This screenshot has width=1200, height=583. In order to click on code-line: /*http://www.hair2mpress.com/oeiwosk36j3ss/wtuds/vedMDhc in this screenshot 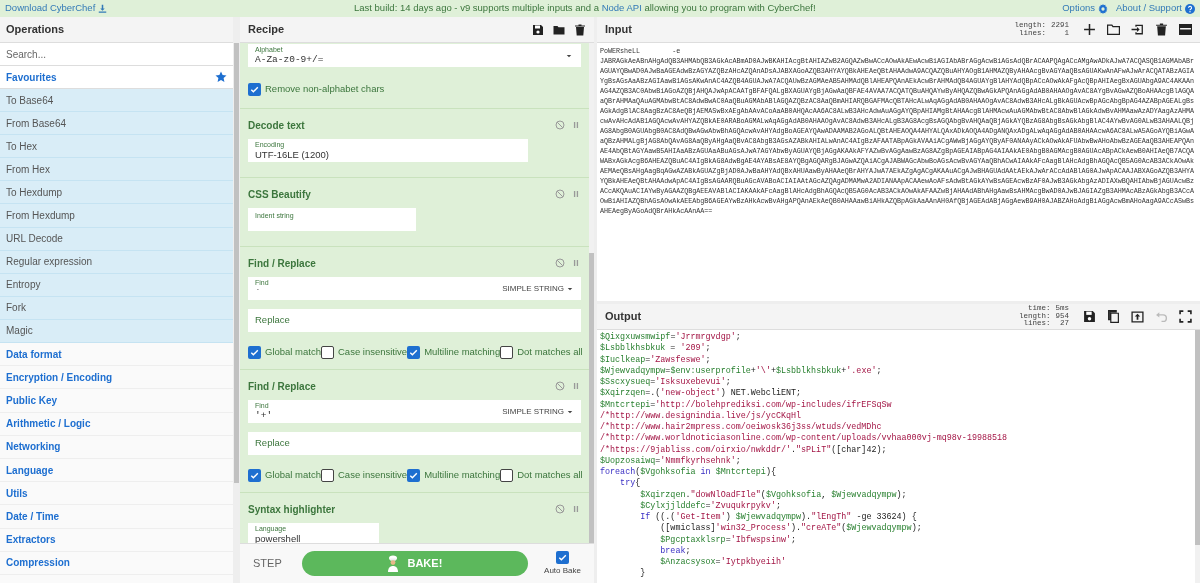, I will do `click(741, 427)`.